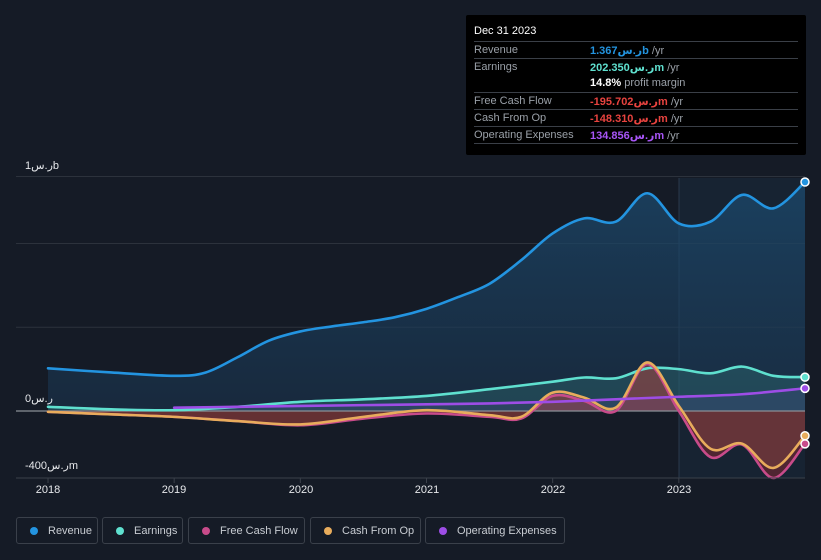 The image size is (821, 560). Describe the element at coordinates (510, 118) in the screenshot. I see `tooltip-label: Cash From Op` at that location.